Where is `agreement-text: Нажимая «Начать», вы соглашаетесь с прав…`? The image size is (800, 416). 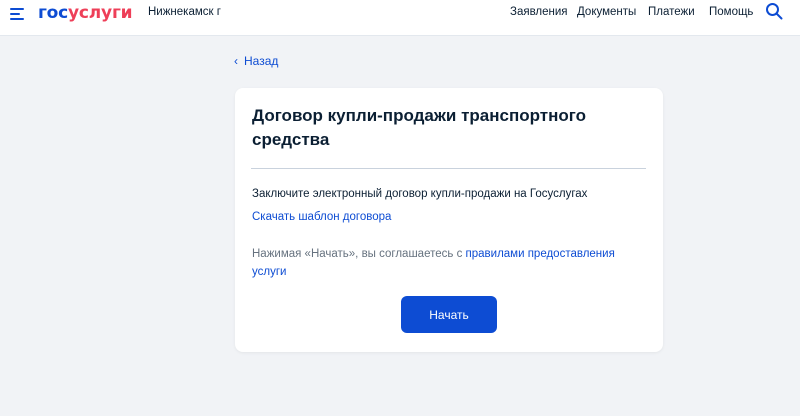
agreement-text: Нажимая «Начать», вы соглашаетесь с прав… is located at coordinates (447, 263).